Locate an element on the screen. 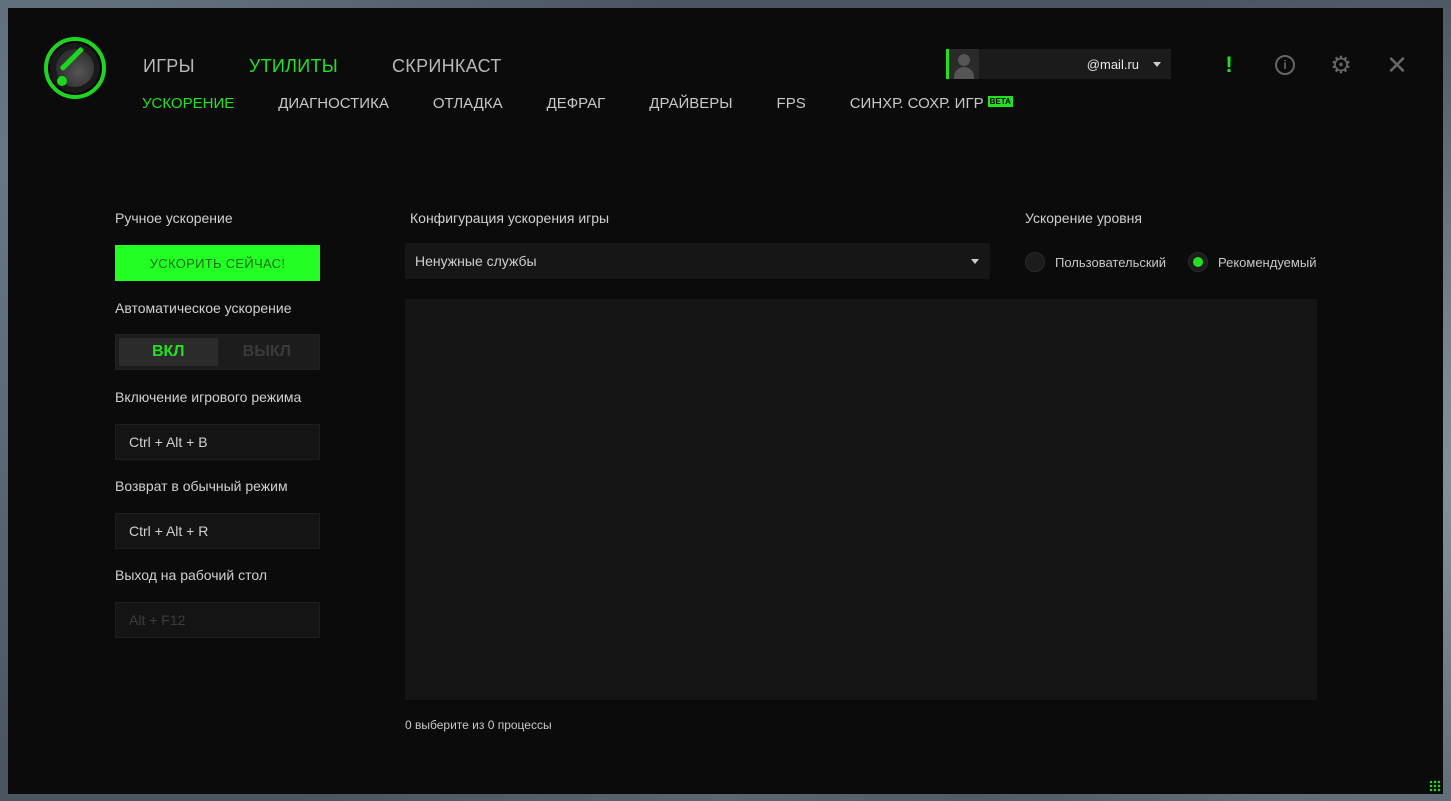 Image resolution: width=1451 pixels, height=801 pixels. toggle-on-option: ВКЛ is located at coordinates (168, 352).